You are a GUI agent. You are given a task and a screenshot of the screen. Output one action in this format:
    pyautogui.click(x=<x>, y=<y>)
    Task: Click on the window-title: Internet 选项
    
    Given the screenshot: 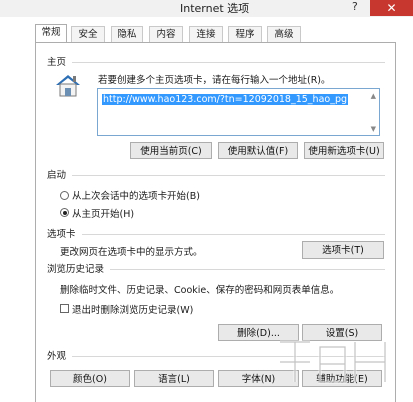 What is the action you would take?
    pyautogui.click(x=215, y=8)
    